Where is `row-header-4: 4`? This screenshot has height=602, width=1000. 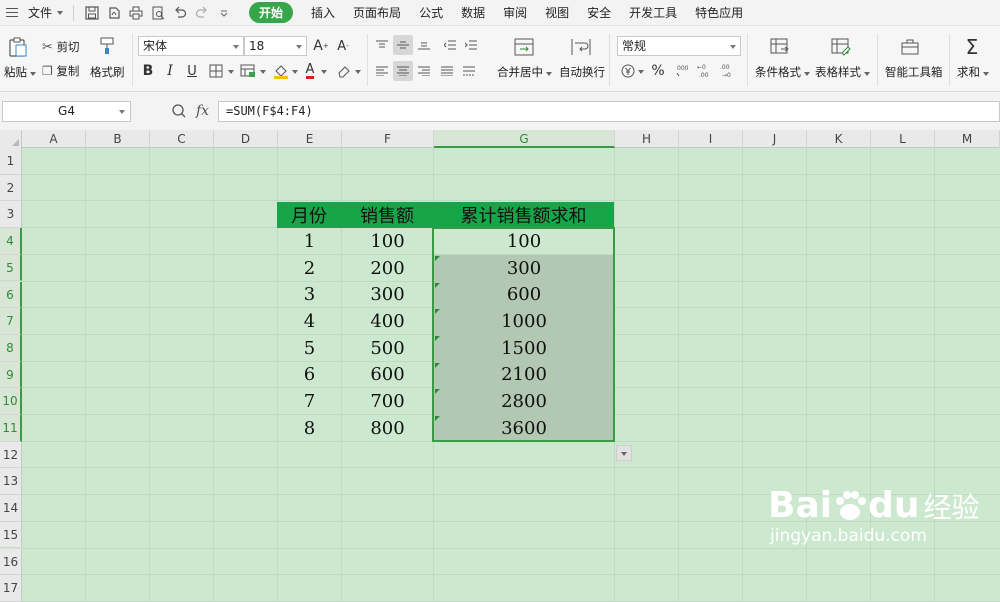 row-header-4: 4 is located at coordinates (11, 241).